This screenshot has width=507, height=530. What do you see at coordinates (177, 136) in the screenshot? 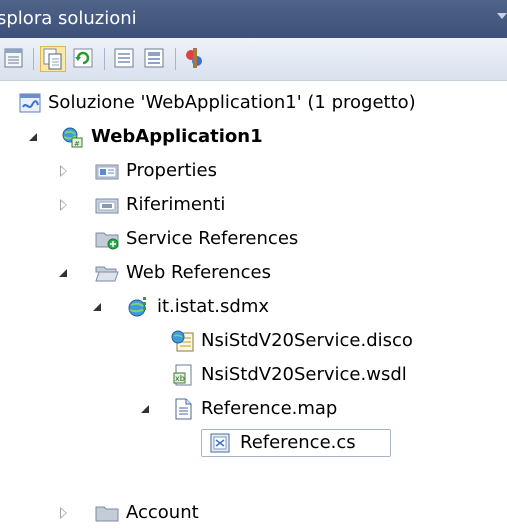
I see `tree-item-label: WebApplication1` at bounding box center [177, 136].